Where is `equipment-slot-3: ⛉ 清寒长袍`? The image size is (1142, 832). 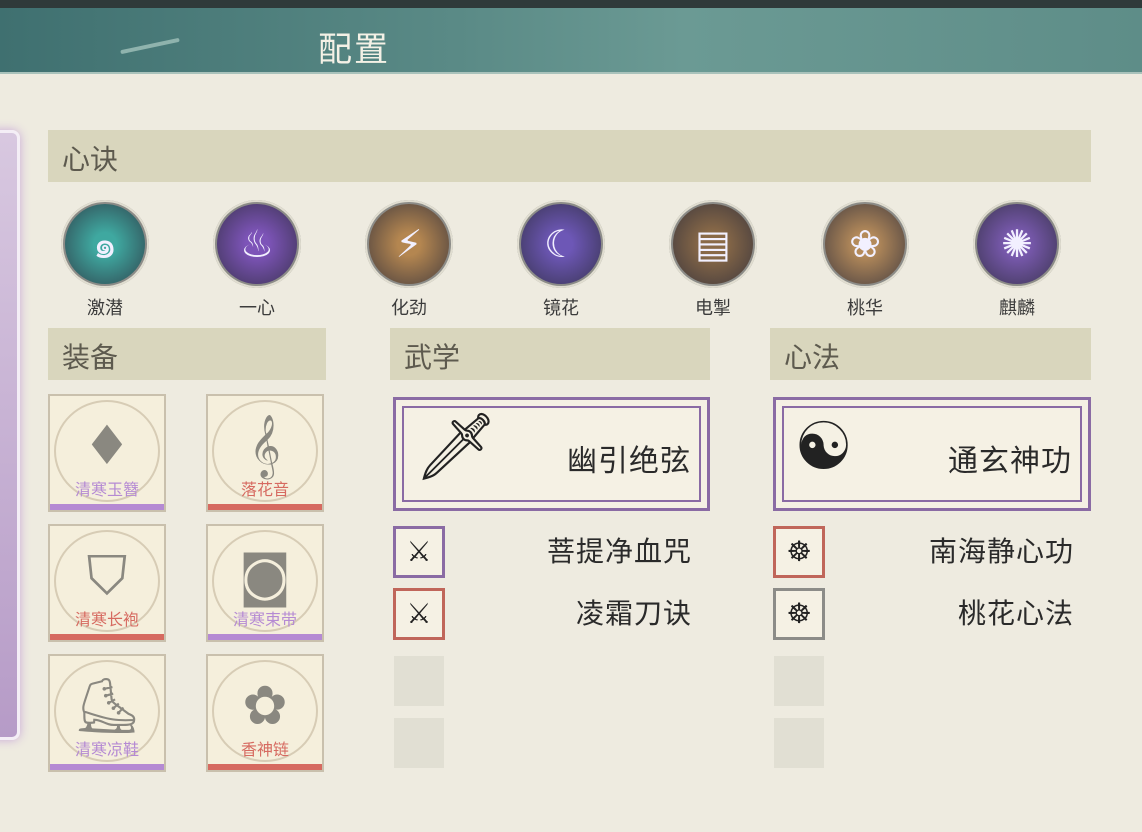 equipment-slot-3: ⛉ 清寒长袍 is located at coordinates (107, 583).